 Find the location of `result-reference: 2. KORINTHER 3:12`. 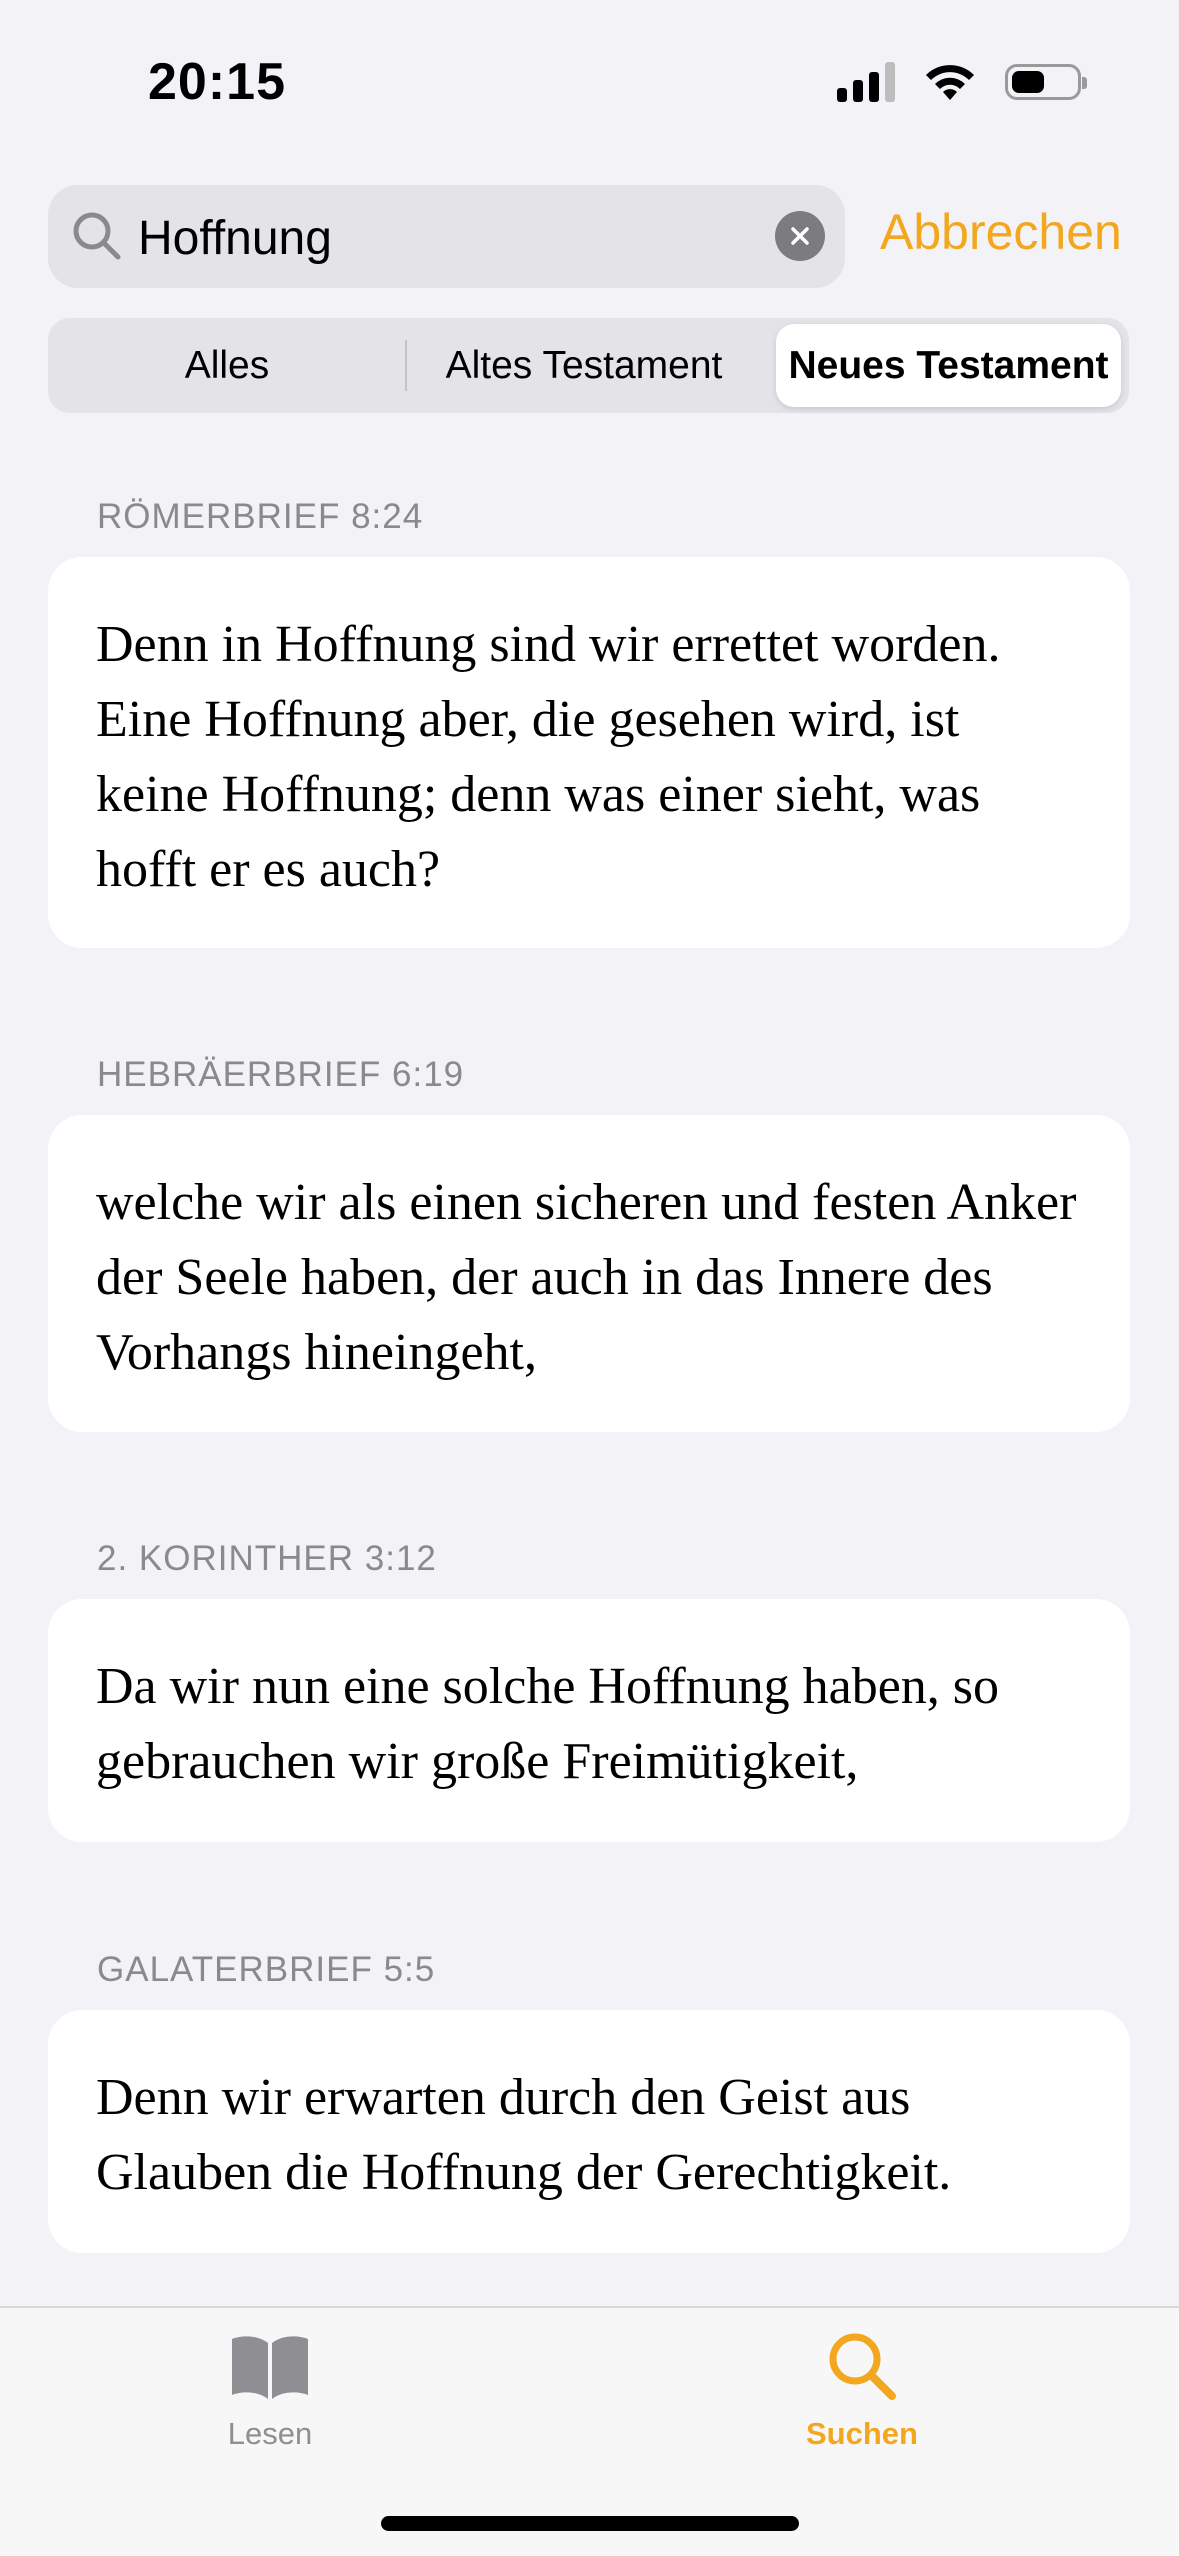

result-reference: 2. KORINTHER 3:12 is located at coordinates (267, 1558).